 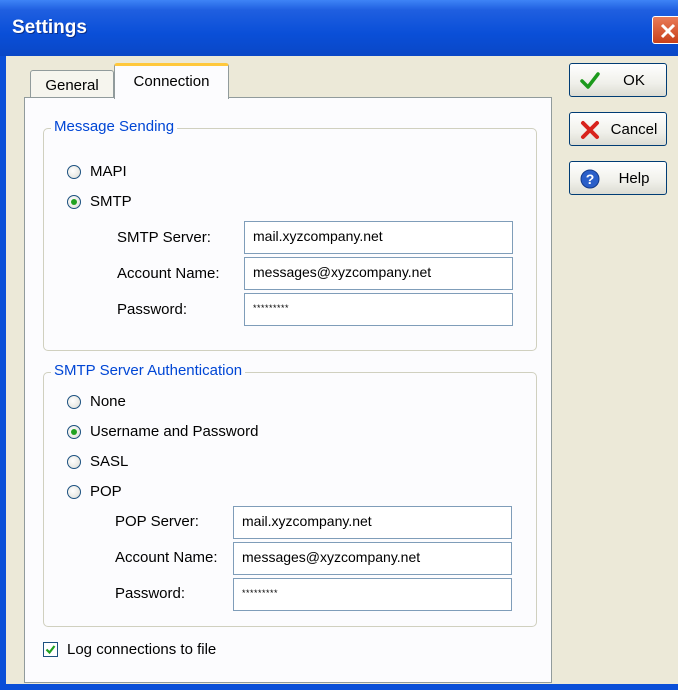 I want to click on radio-auth-none: None, so click(x=96, y=401).